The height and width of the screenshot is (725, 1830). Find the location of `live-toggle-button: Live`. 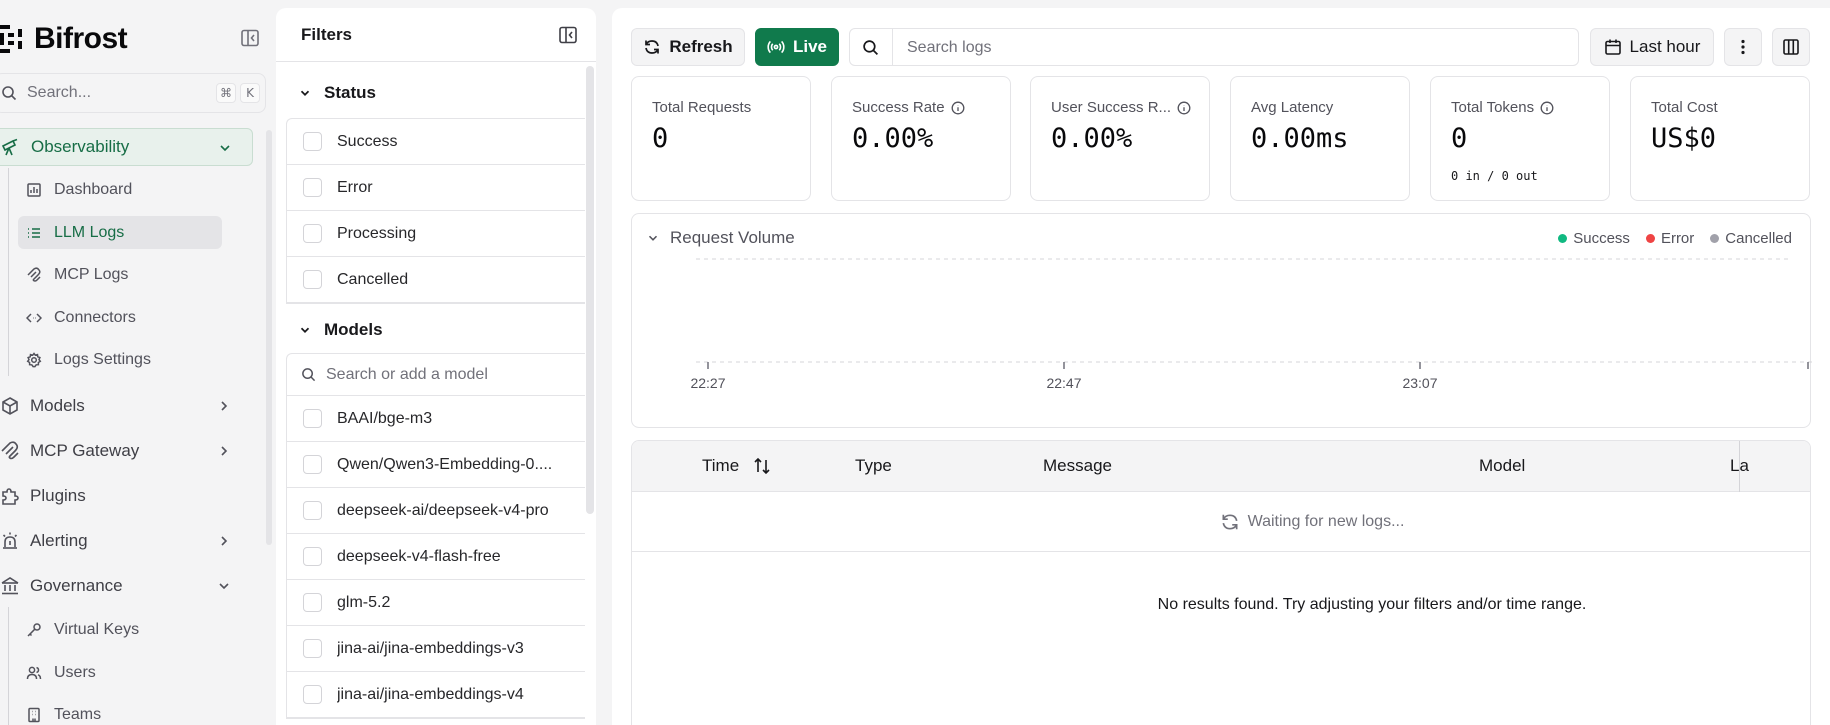

live-toggle-button: Live is located at coordinates (797, 47).